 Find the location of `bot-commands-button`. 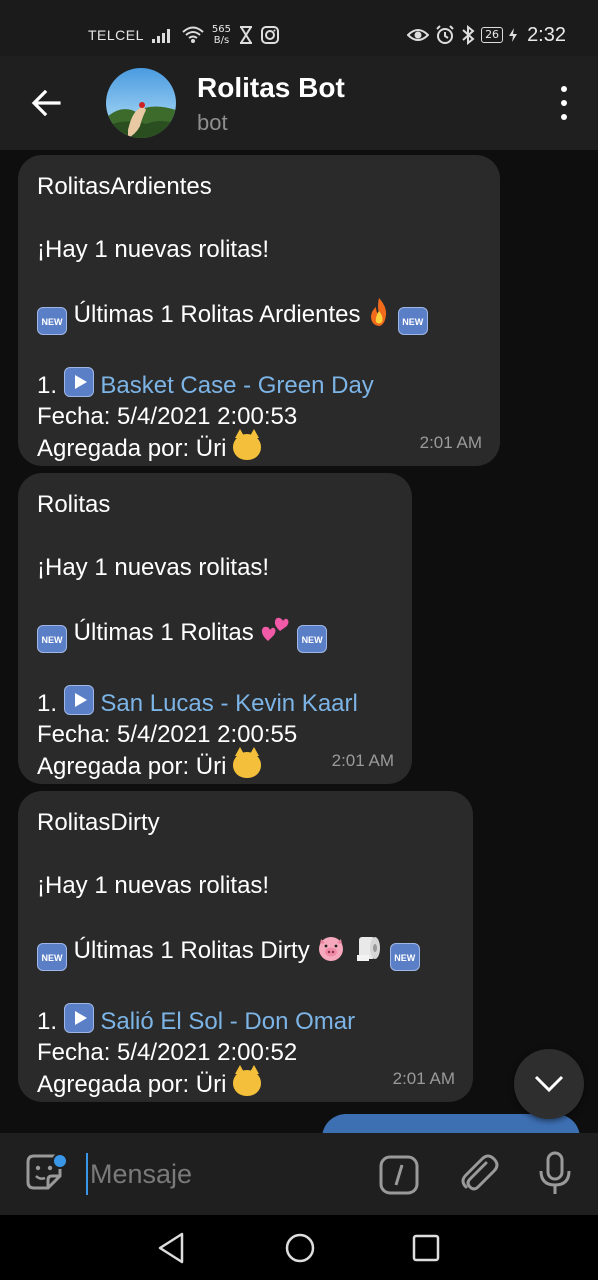

bot-commands-button is located at coordinates (399, 1175).